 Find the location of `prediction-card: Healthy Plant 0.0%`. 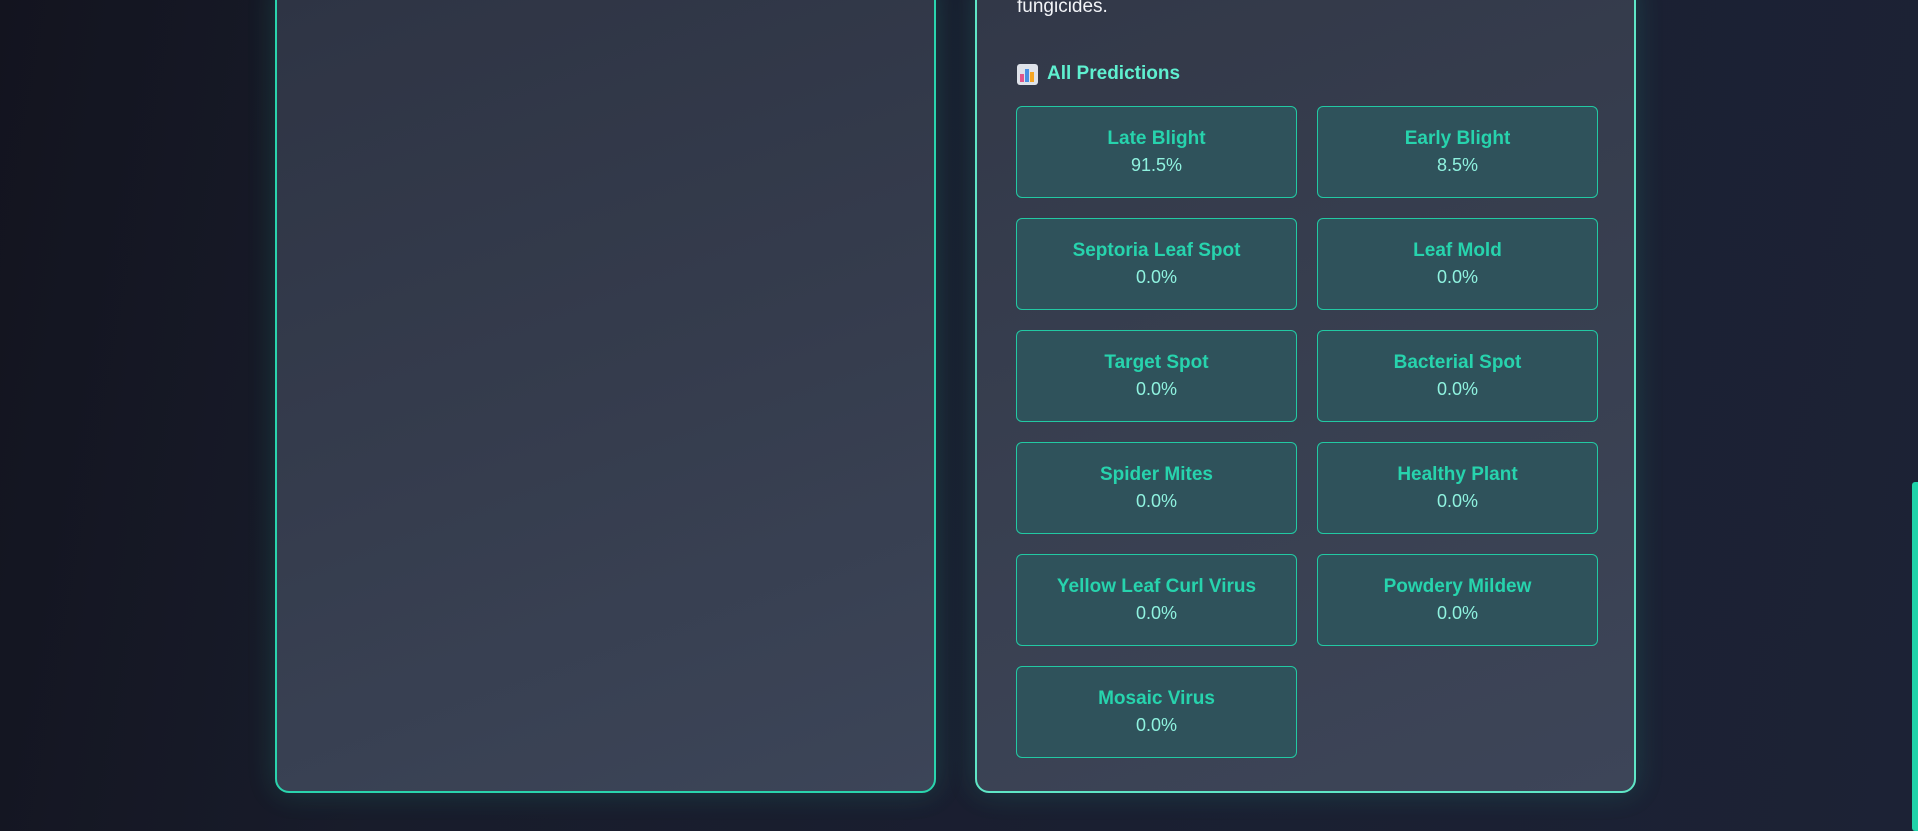

prediction-card: Healthy Plant 0.0% is located at coordinates (1457, 488).